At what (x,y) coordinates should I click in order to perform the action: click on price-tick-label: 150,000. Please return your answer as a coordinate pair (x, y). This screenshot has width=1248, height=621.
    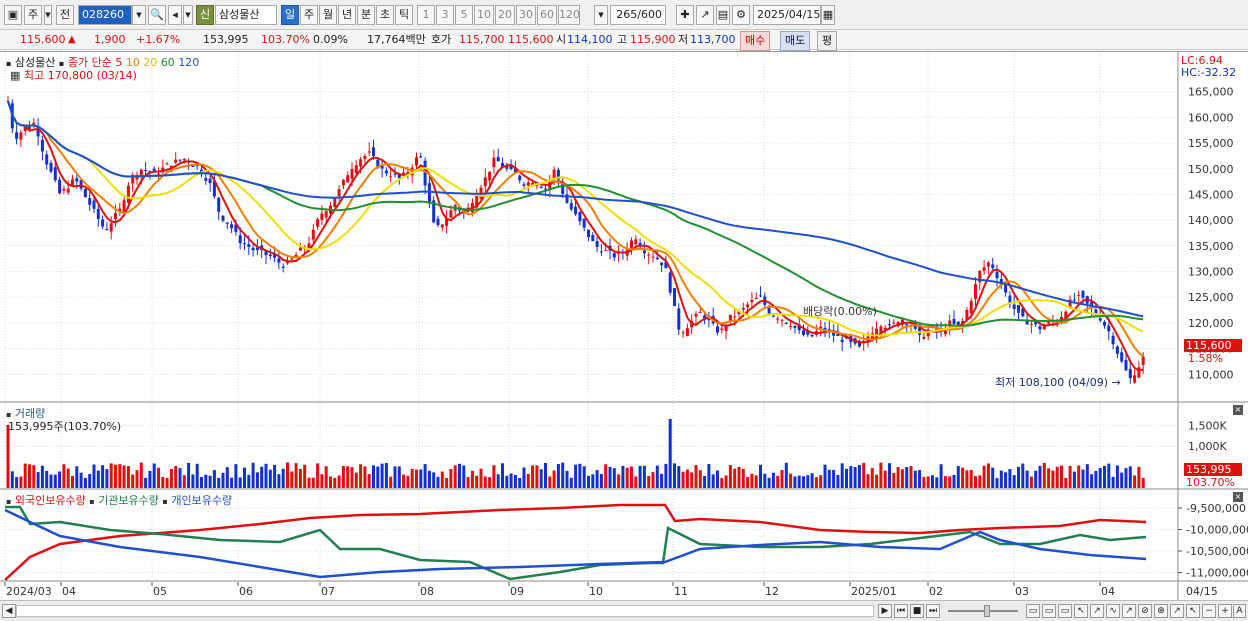
    Looking at the image, I should click on (1211, 169).